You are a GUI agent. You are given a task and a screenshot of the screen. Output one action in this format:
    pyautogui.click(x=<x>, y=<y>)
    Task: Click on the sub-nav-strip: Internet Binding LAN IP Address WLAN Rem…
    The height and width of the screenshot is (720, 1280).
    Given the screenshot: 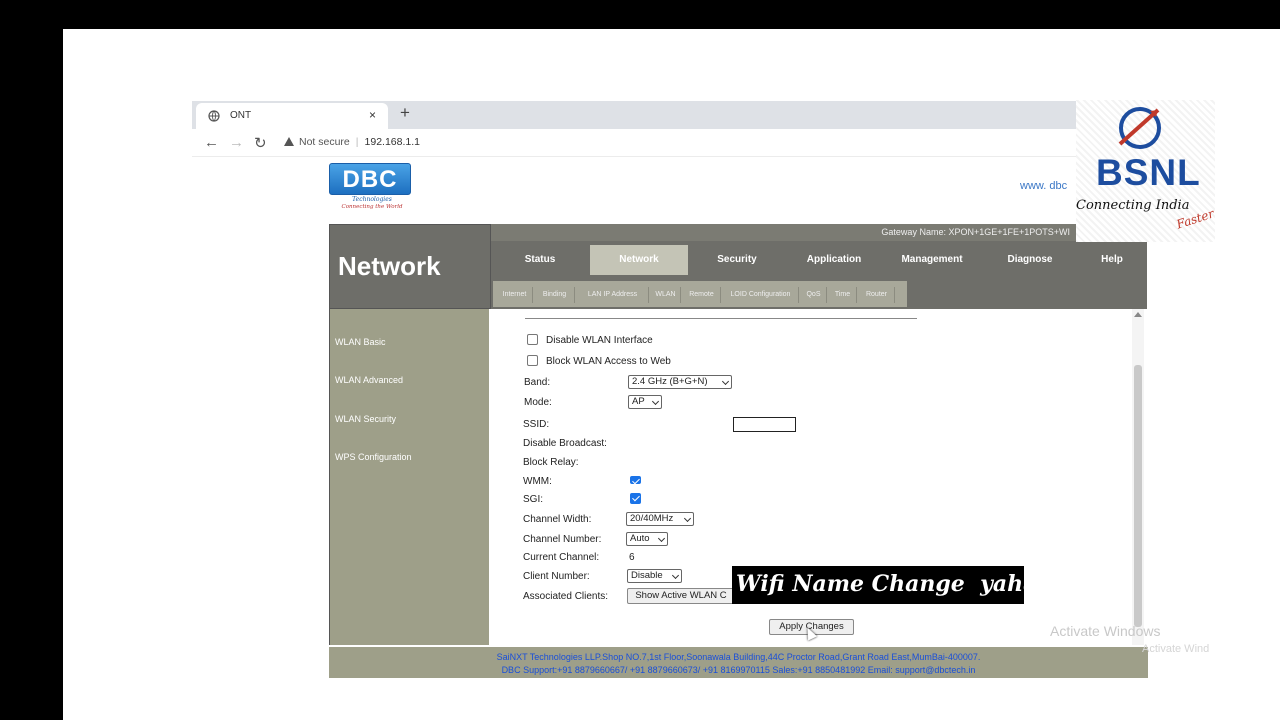 What is the action you would take?
    pyautogui.click(x=700, y=294)
    